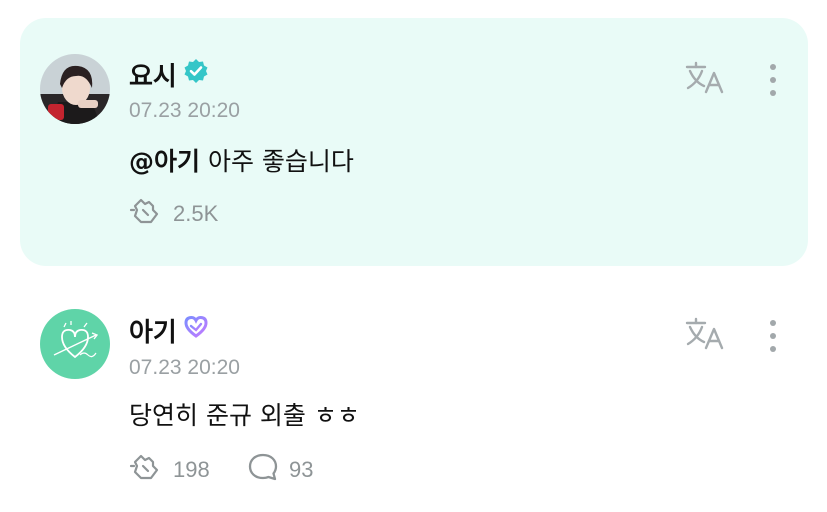  What do you see at coordinates (191, 469) in the screenshot?
I see `reply-like-count: 198` at bounding box center [191, 469].